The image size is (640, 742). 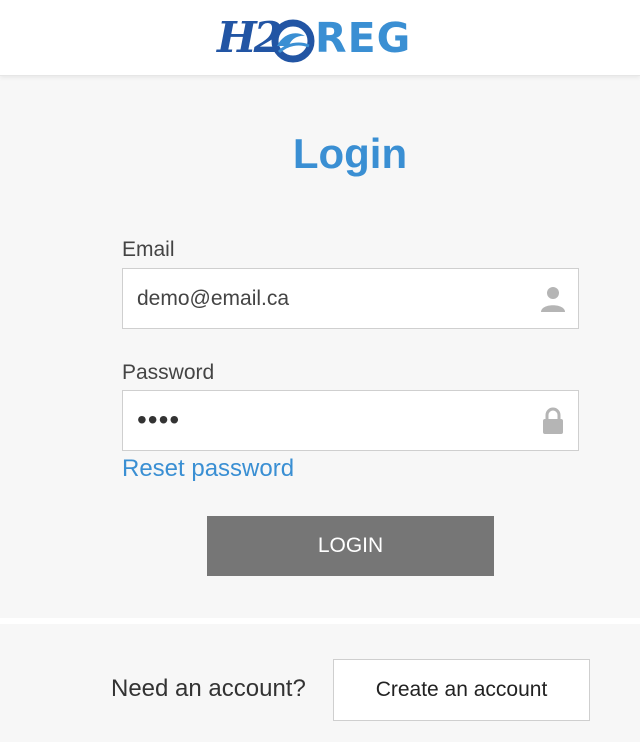 I want to click on user-icon, so click(x=553, y=299).